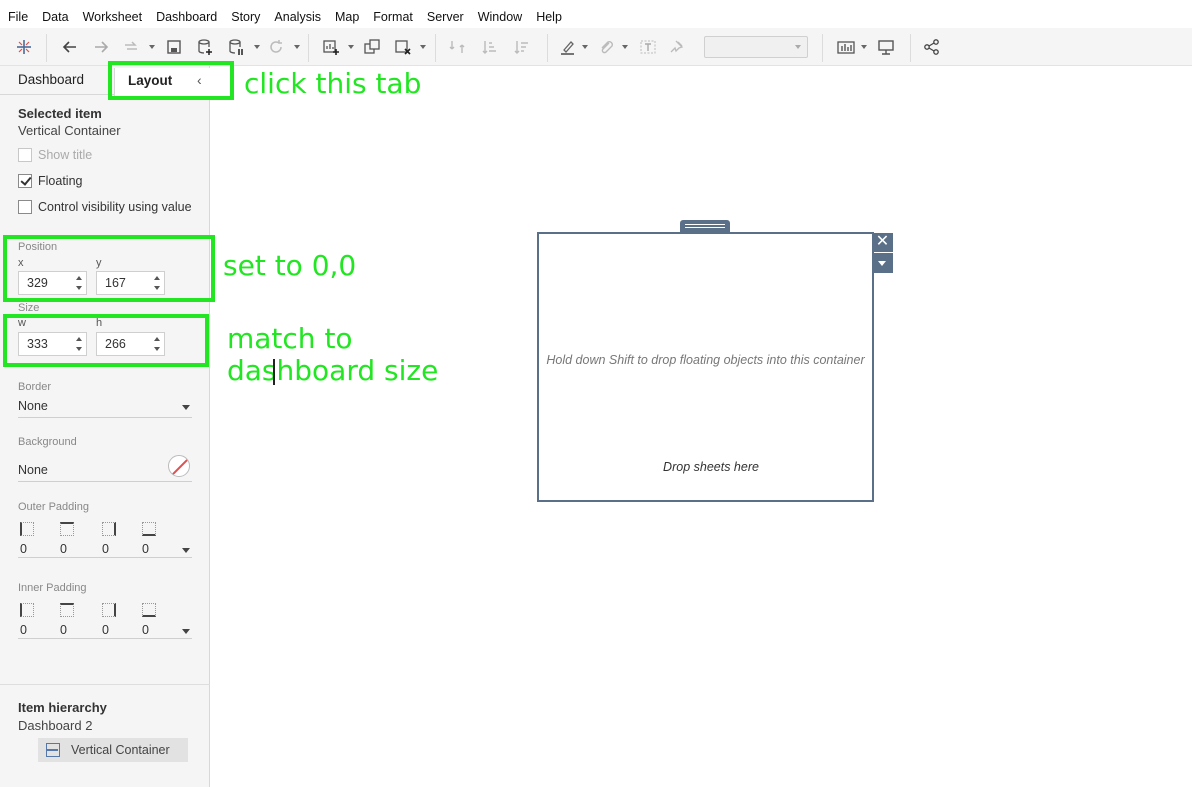  Describe the element at coordinates (105, 407) in the screenshot. I see `border-select: None` at that location.